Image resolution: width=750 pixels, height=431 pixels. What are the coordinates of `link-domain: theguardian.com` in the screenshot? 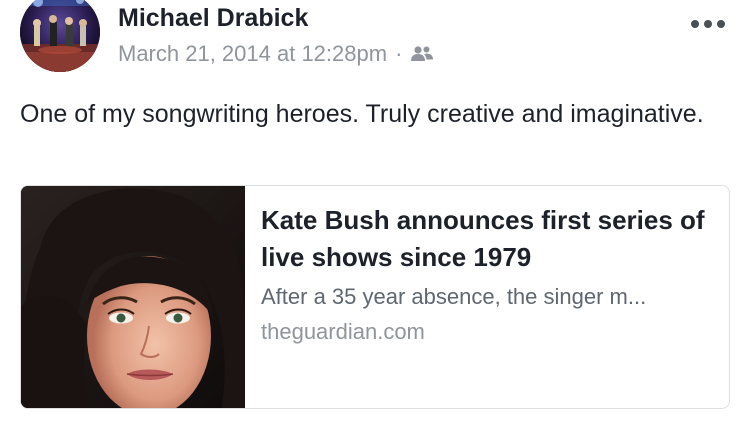 It's located at (343, 331).